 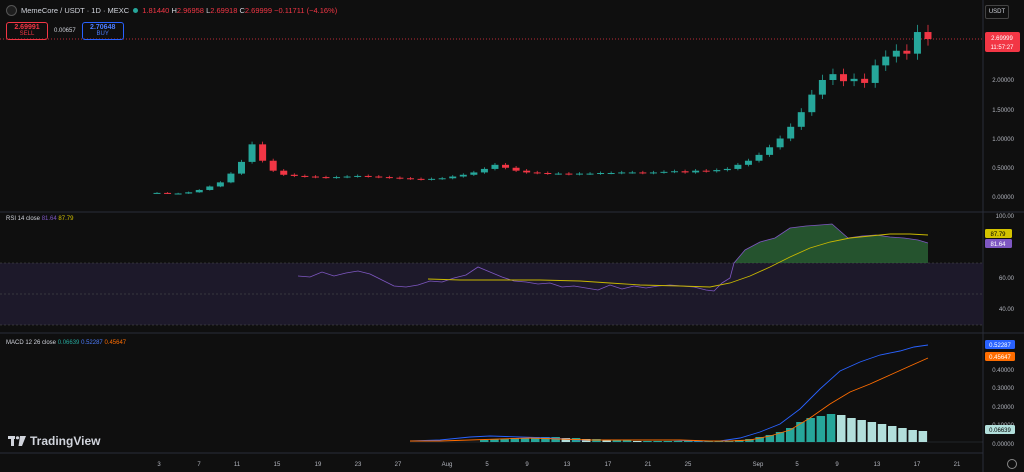 What do you see at coordinates (27, 34) in the screenshot?
I see `sell-label: SELL` at bounding box center [27, 34].